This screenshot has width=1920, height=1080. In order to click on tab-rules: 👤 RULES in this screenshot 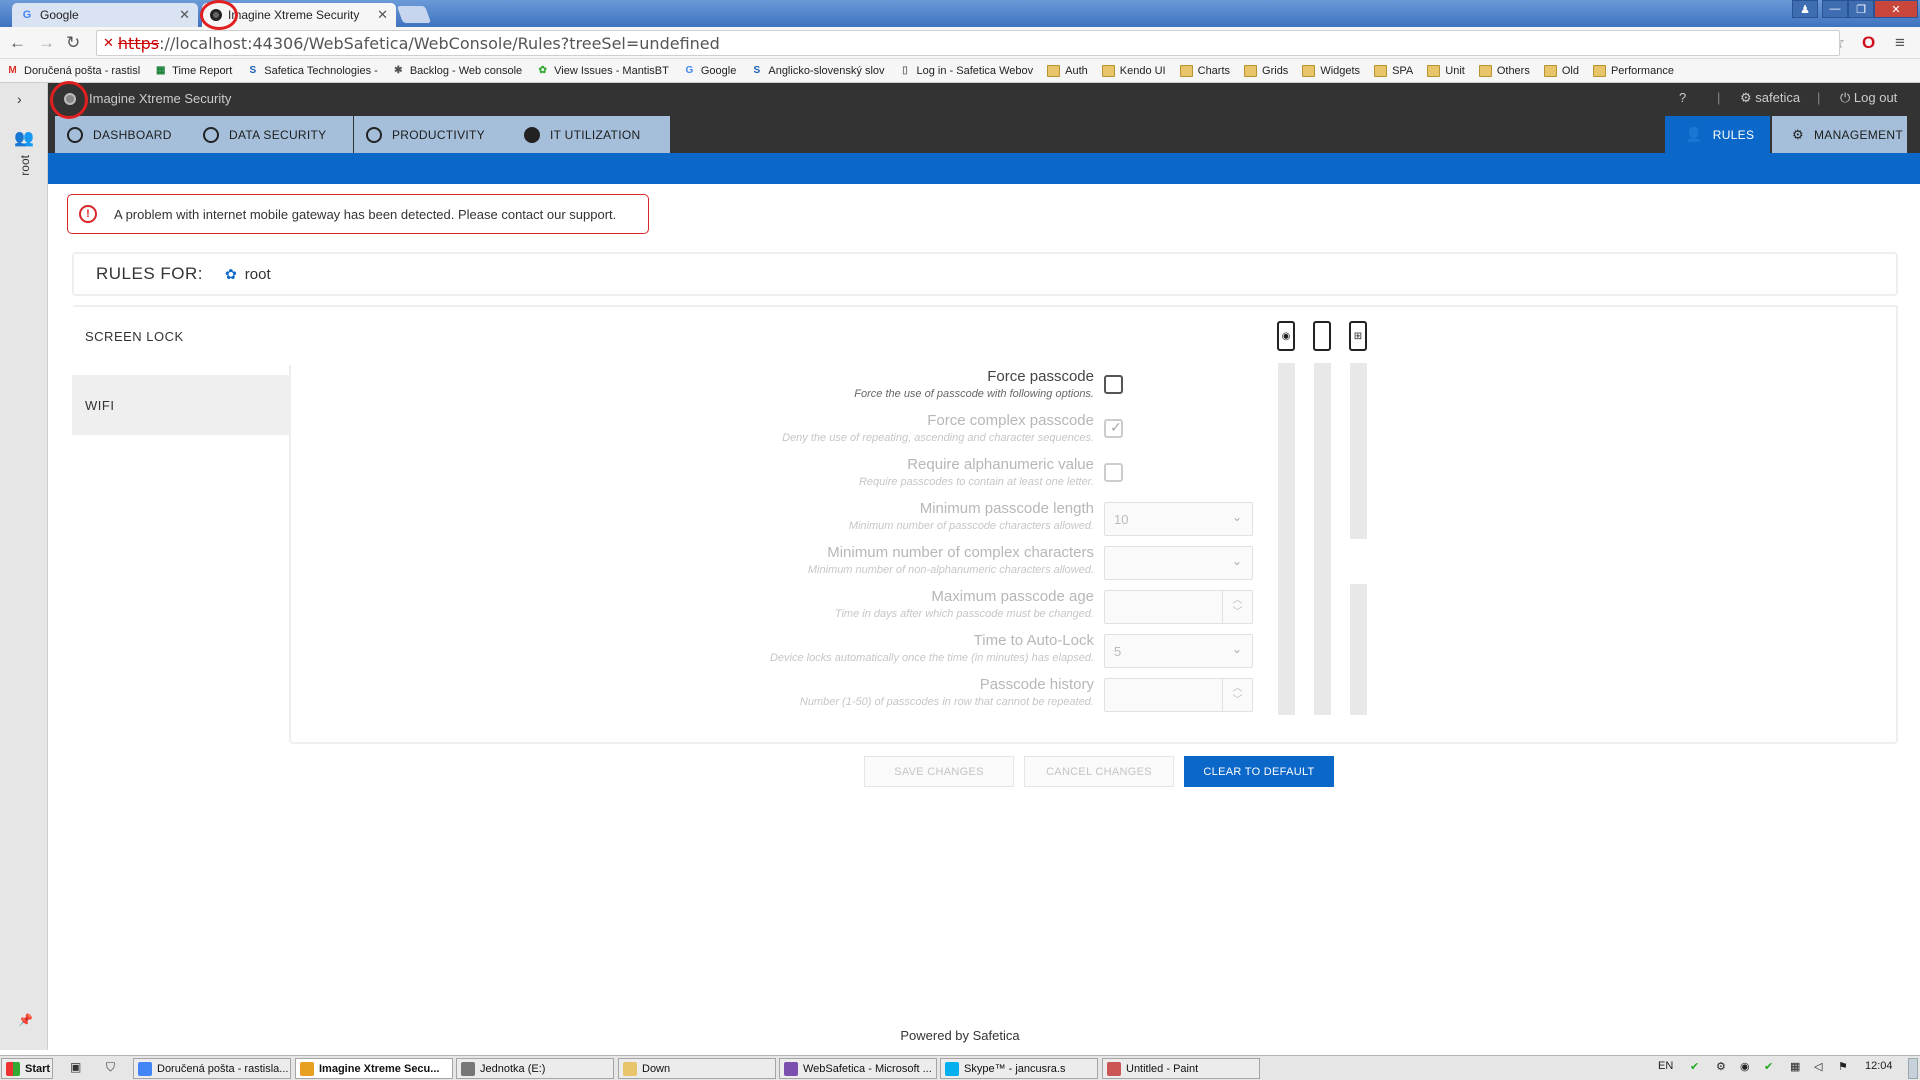, I will do `click(1717, 134)`.